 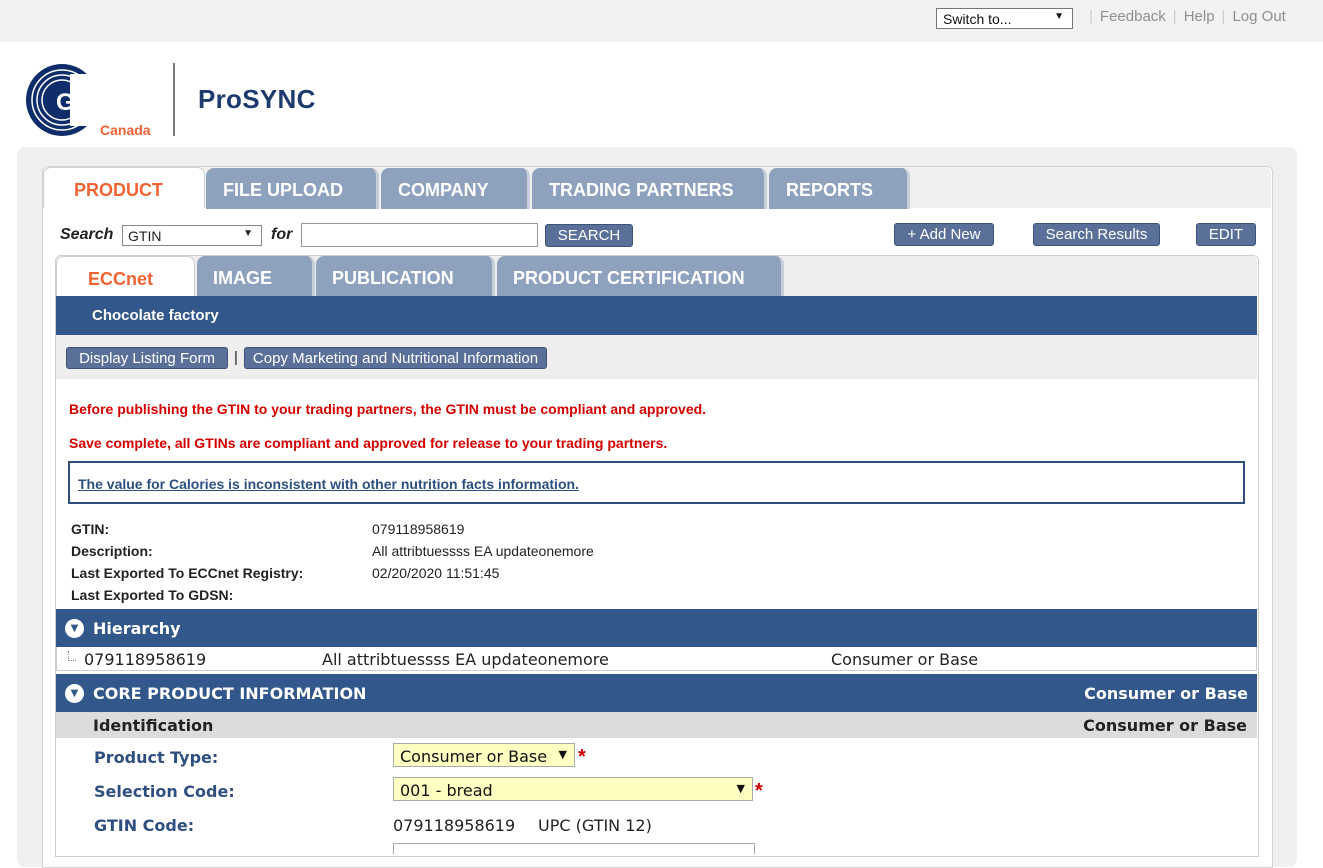 What do you see at coordinates (164, 791) in the screenshot?
I see `selection-code-label: Selection Code:` at bounding box center [164, 791].